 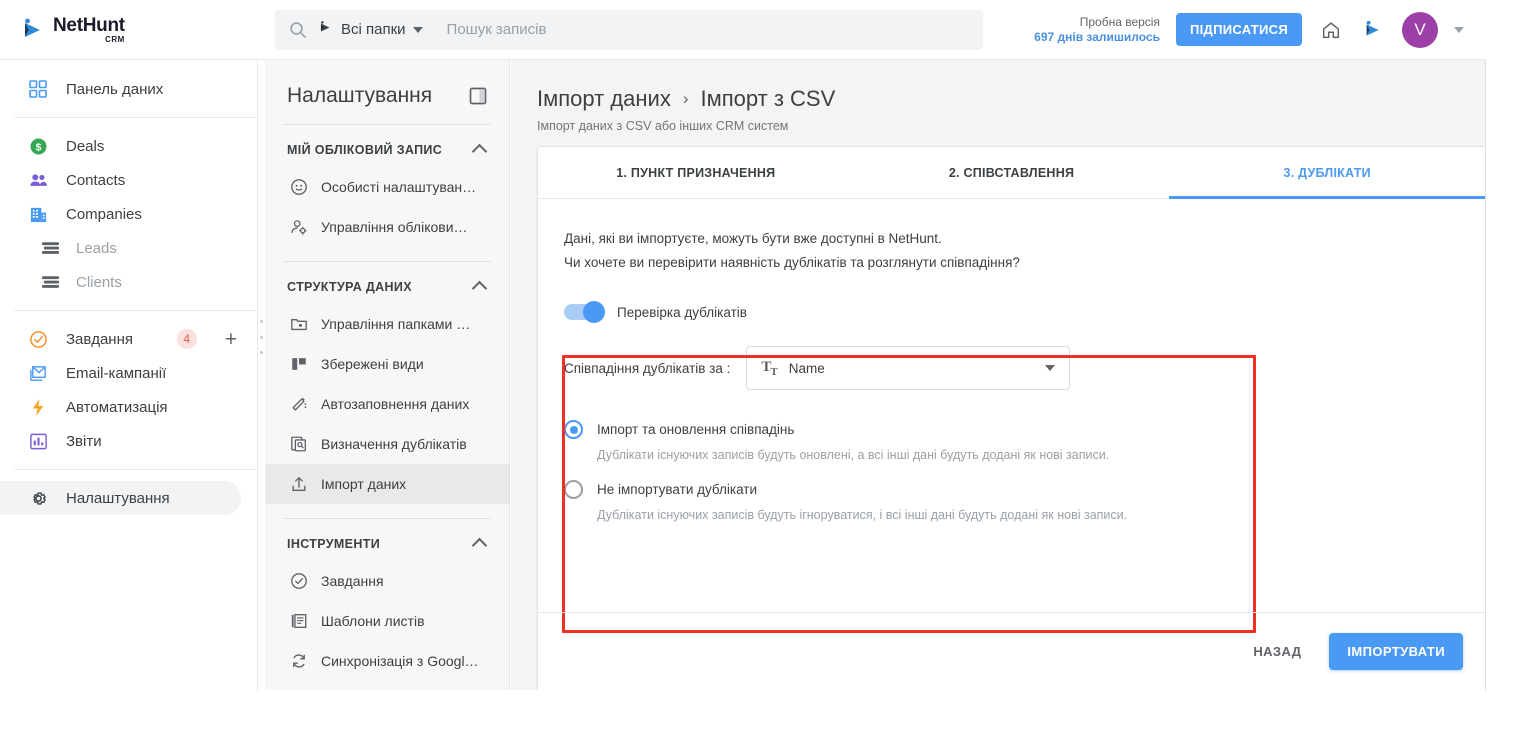 I want to click on sidebar-item-dashboard: Панель даних, so click(x=128, y=89).